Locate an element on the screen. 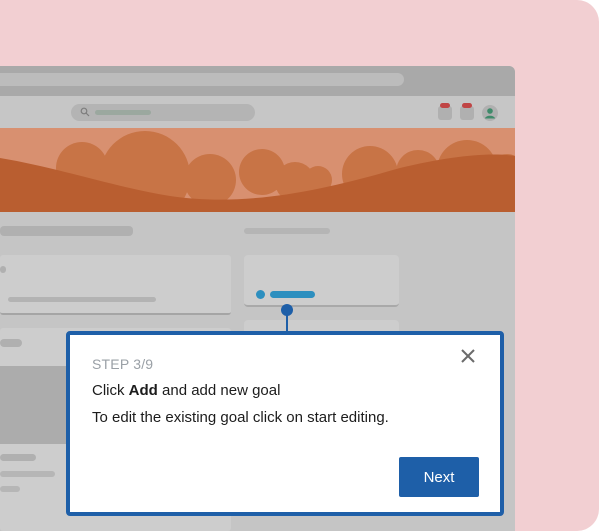 Image resolution: width=599 pixels, height=531 pixels. tab-bar is located at coordinates (202, 79).